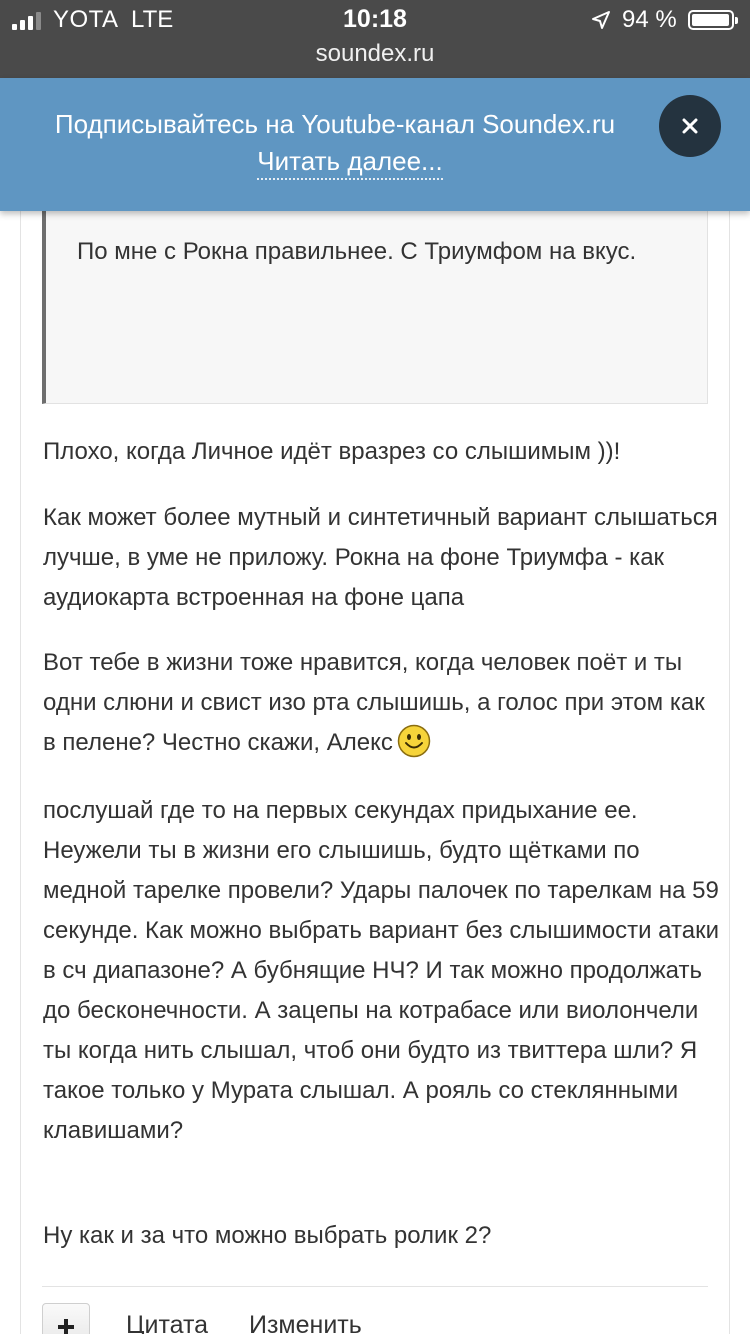 This screenshot has width=750, height=1334. Describe the element at coordinates (375, 1286) in the screenshot. I see `post-footer-divider` at that location.